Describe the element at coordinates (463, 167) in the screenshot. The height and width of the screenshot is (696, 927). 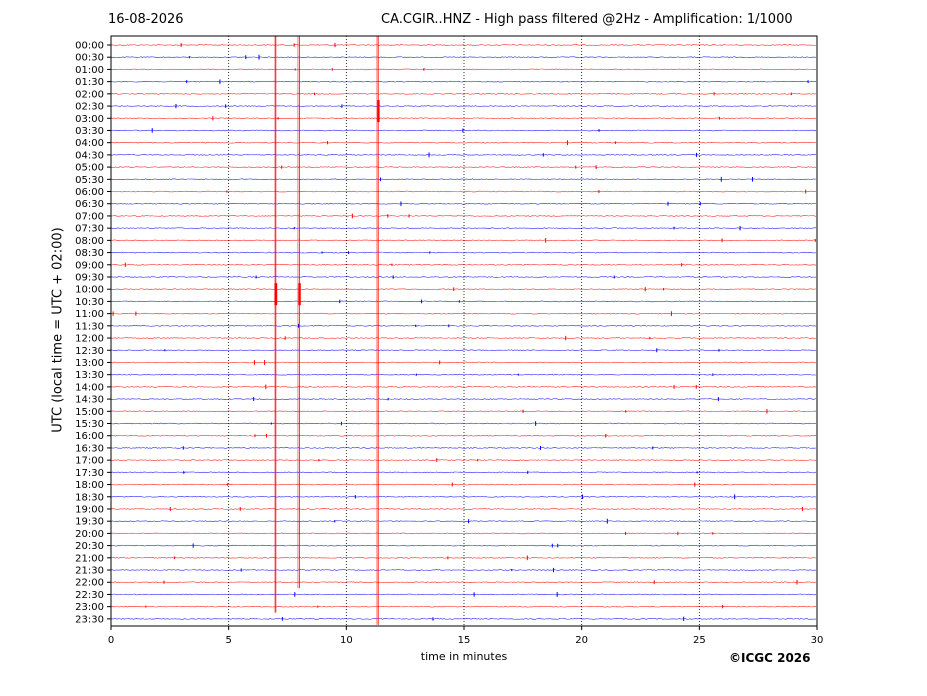
I see `trace-05:00` at that location.